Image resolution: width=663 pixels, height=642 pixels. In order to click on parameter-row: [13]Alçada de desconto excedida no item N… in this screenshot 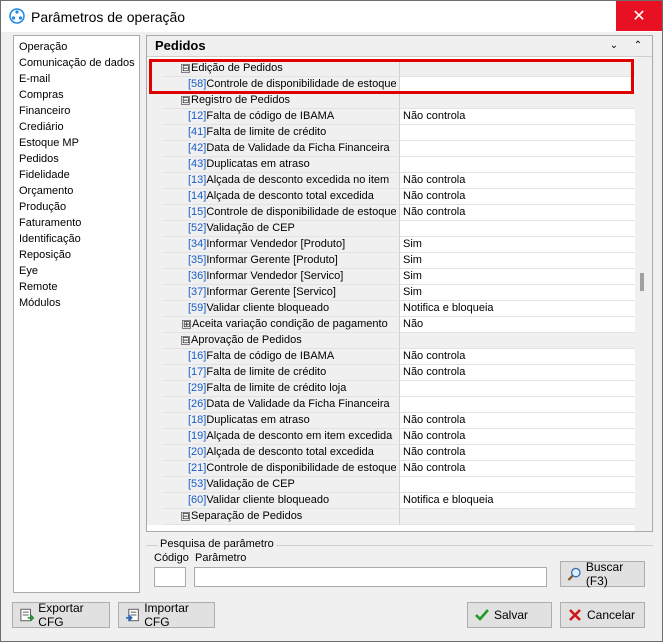, I will do `click(391, 181)`.